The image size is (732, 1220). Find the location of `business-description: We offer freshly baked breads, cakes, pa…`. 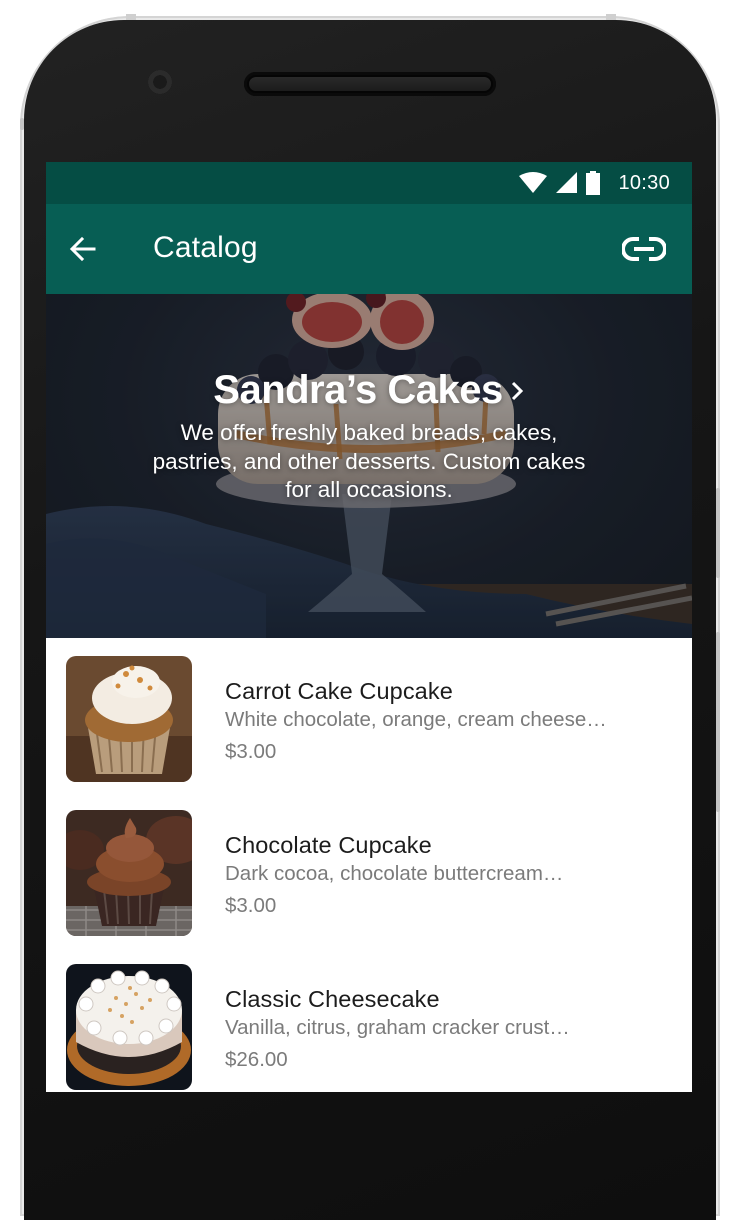

business-description: We offer freshly baked breads, cakes, pa… is located at coordinates (369, 461).